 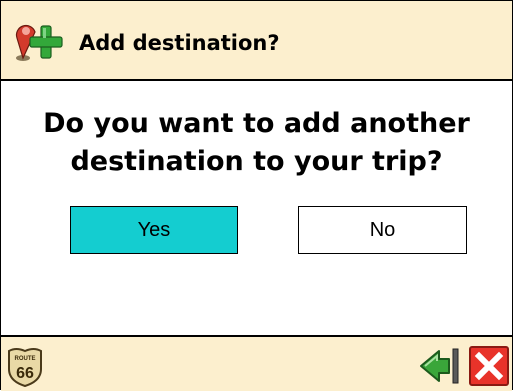 I want to click on question-line-1: Do you want to add another, so click(x=256, y=123).